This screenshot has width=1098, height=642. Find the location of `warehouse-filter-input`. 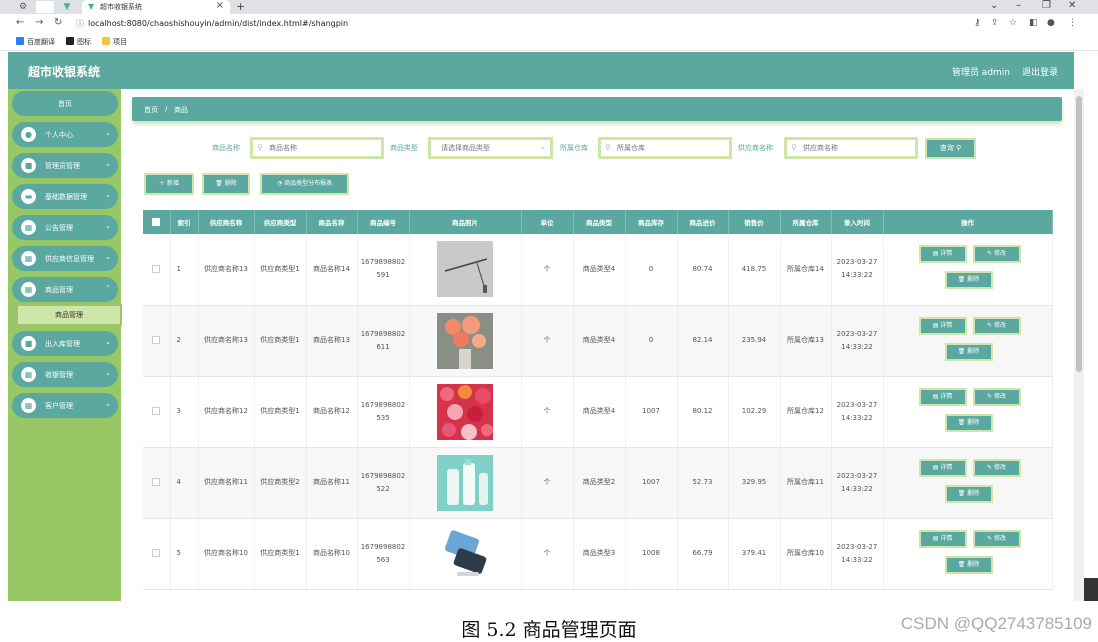

warehouse-filter-input is located at coordinates (665, 148).